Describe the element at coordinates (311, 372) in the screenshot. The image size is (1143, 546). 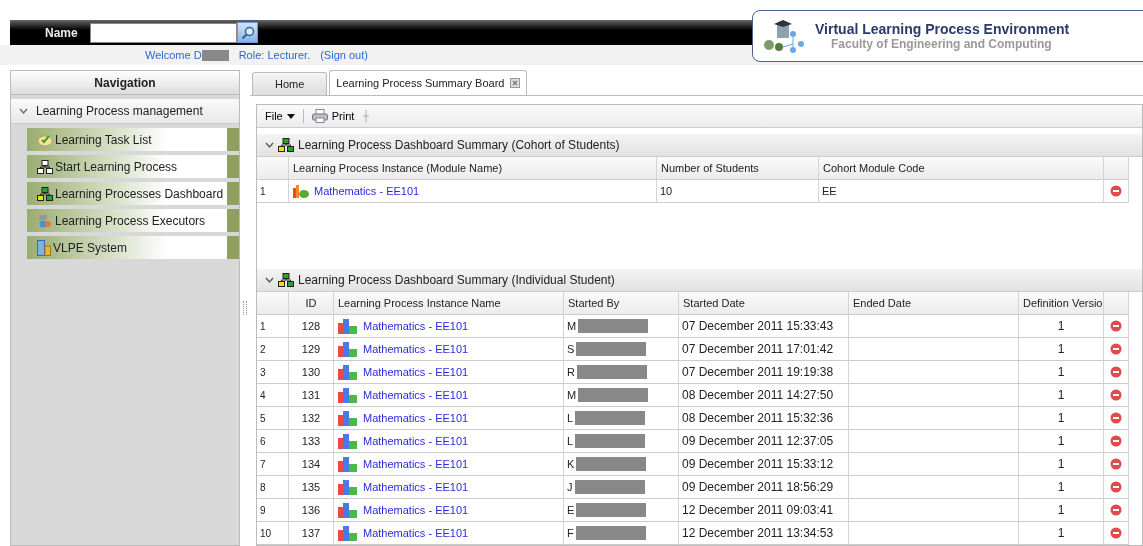
I see `table-cell: 130` at that location.